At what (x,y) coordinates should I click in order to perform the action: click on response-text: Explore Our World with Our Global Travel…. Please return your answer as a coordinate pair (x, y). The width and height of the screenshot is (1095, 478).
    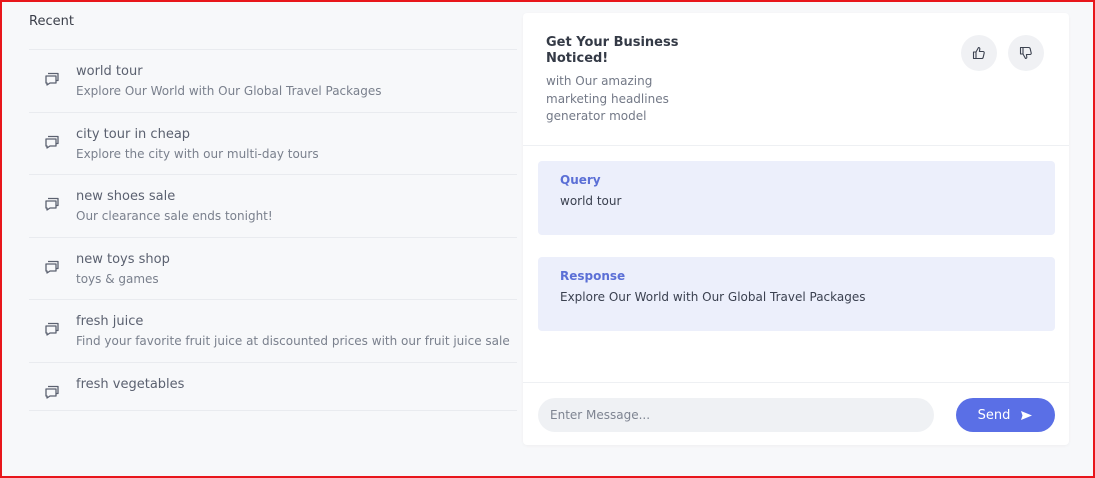
    Looking at the image, I should click on (713, 297).